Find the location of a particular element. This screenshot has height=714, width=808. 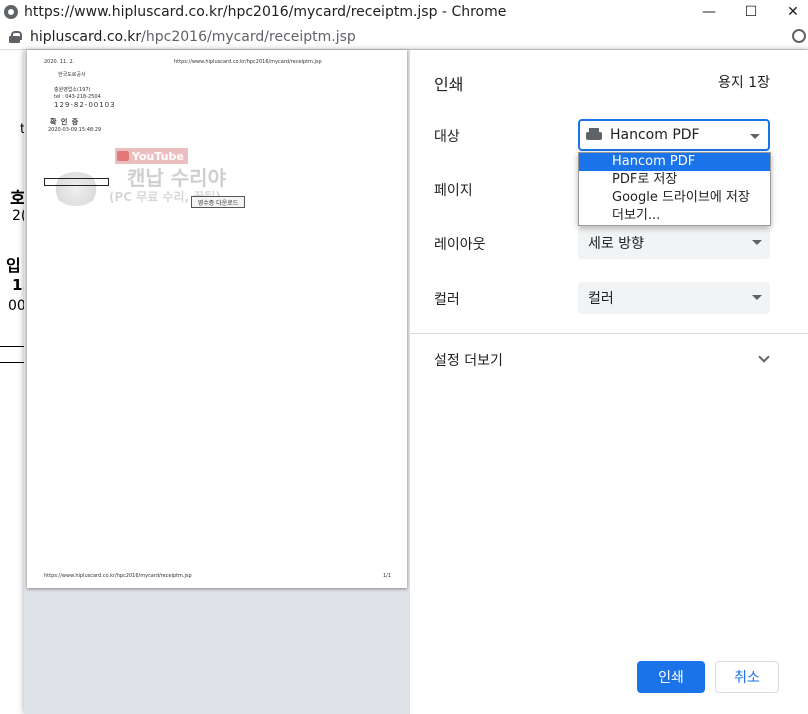

lock-icon is located at coordinates (15, 36).